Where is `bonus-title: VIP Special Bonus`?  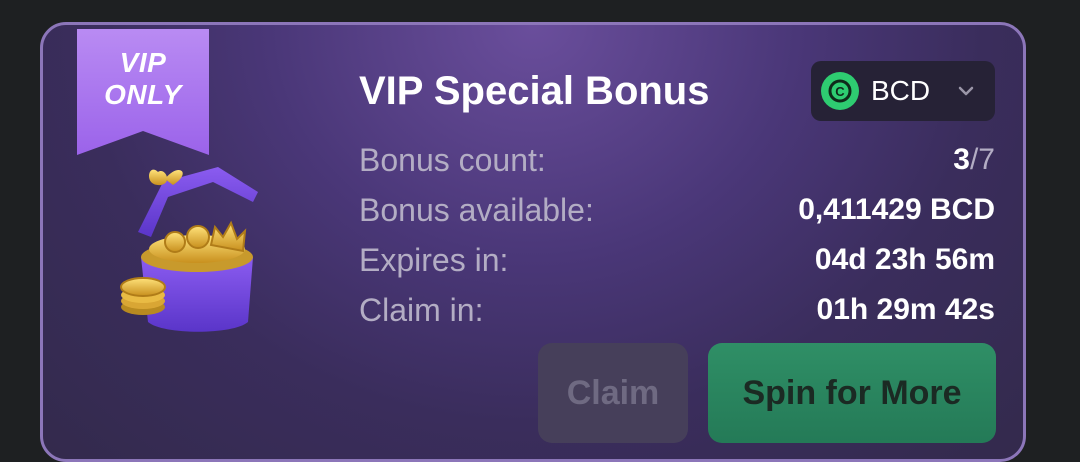
bonus-title: VIP Special Bonus is located at coordinates (534, 91).